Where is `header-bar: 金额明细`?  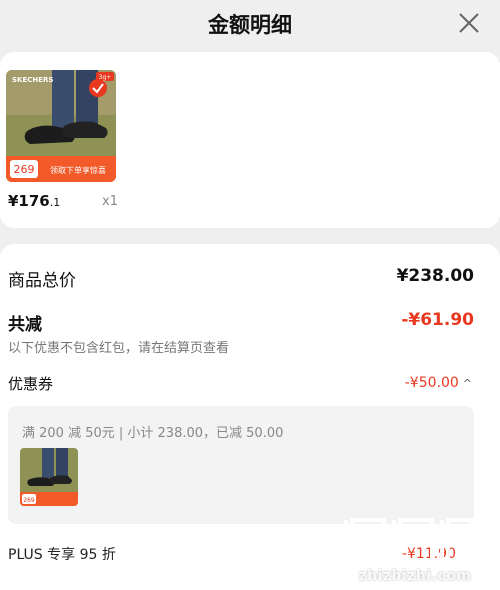 header-bar: 金额明细 is located at coordinates (250, 24).